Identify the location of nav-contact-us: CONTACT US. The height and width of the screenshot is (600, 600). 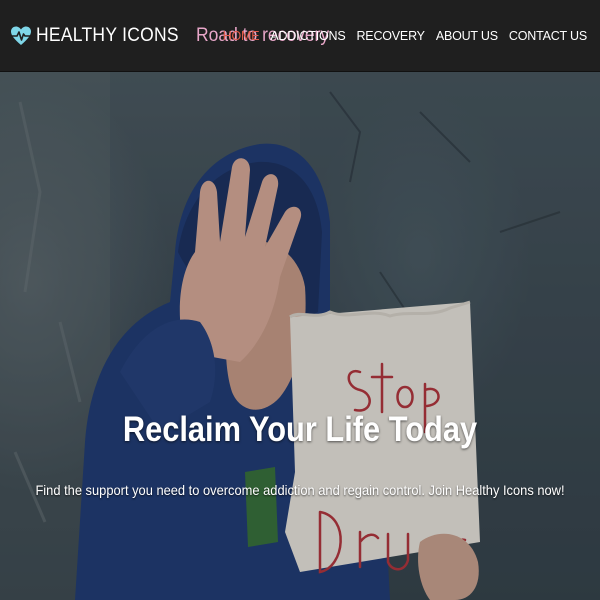
(548, 36).